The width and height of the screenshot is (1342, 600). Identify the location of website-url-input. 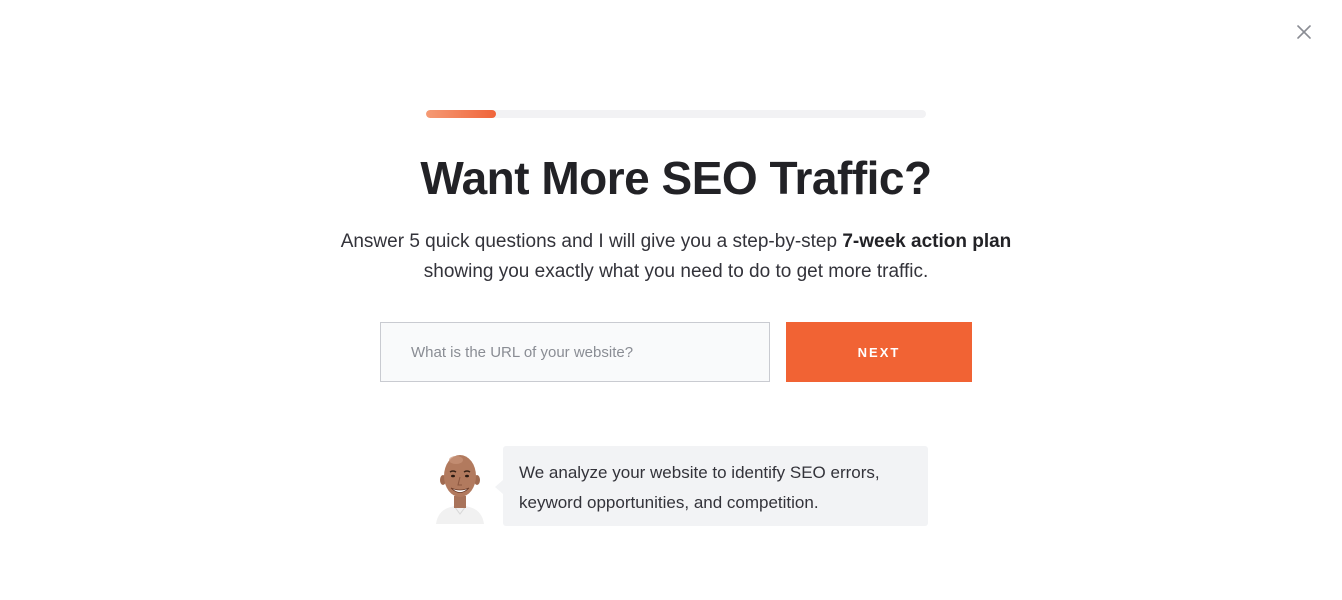
(575, 352).